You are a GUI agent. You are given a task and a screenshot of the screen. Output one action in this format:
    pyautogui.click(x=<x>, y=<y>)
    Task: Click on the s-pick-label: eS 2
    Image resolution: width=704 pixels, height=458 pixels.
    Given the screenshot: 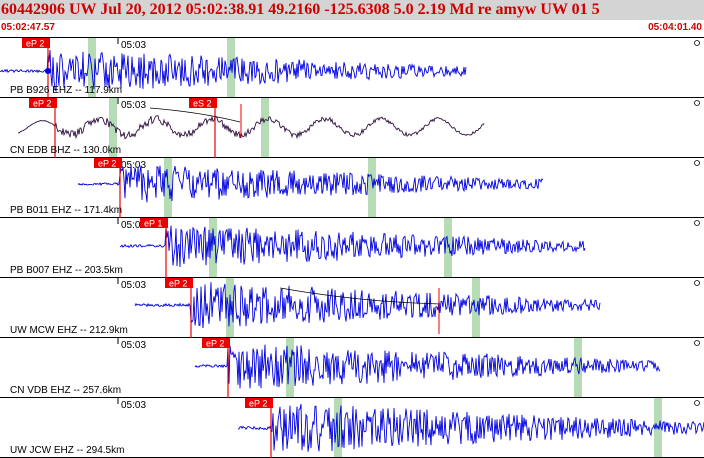 What is the action you would take?
    pyautogui.click(x=202, y=104)
    